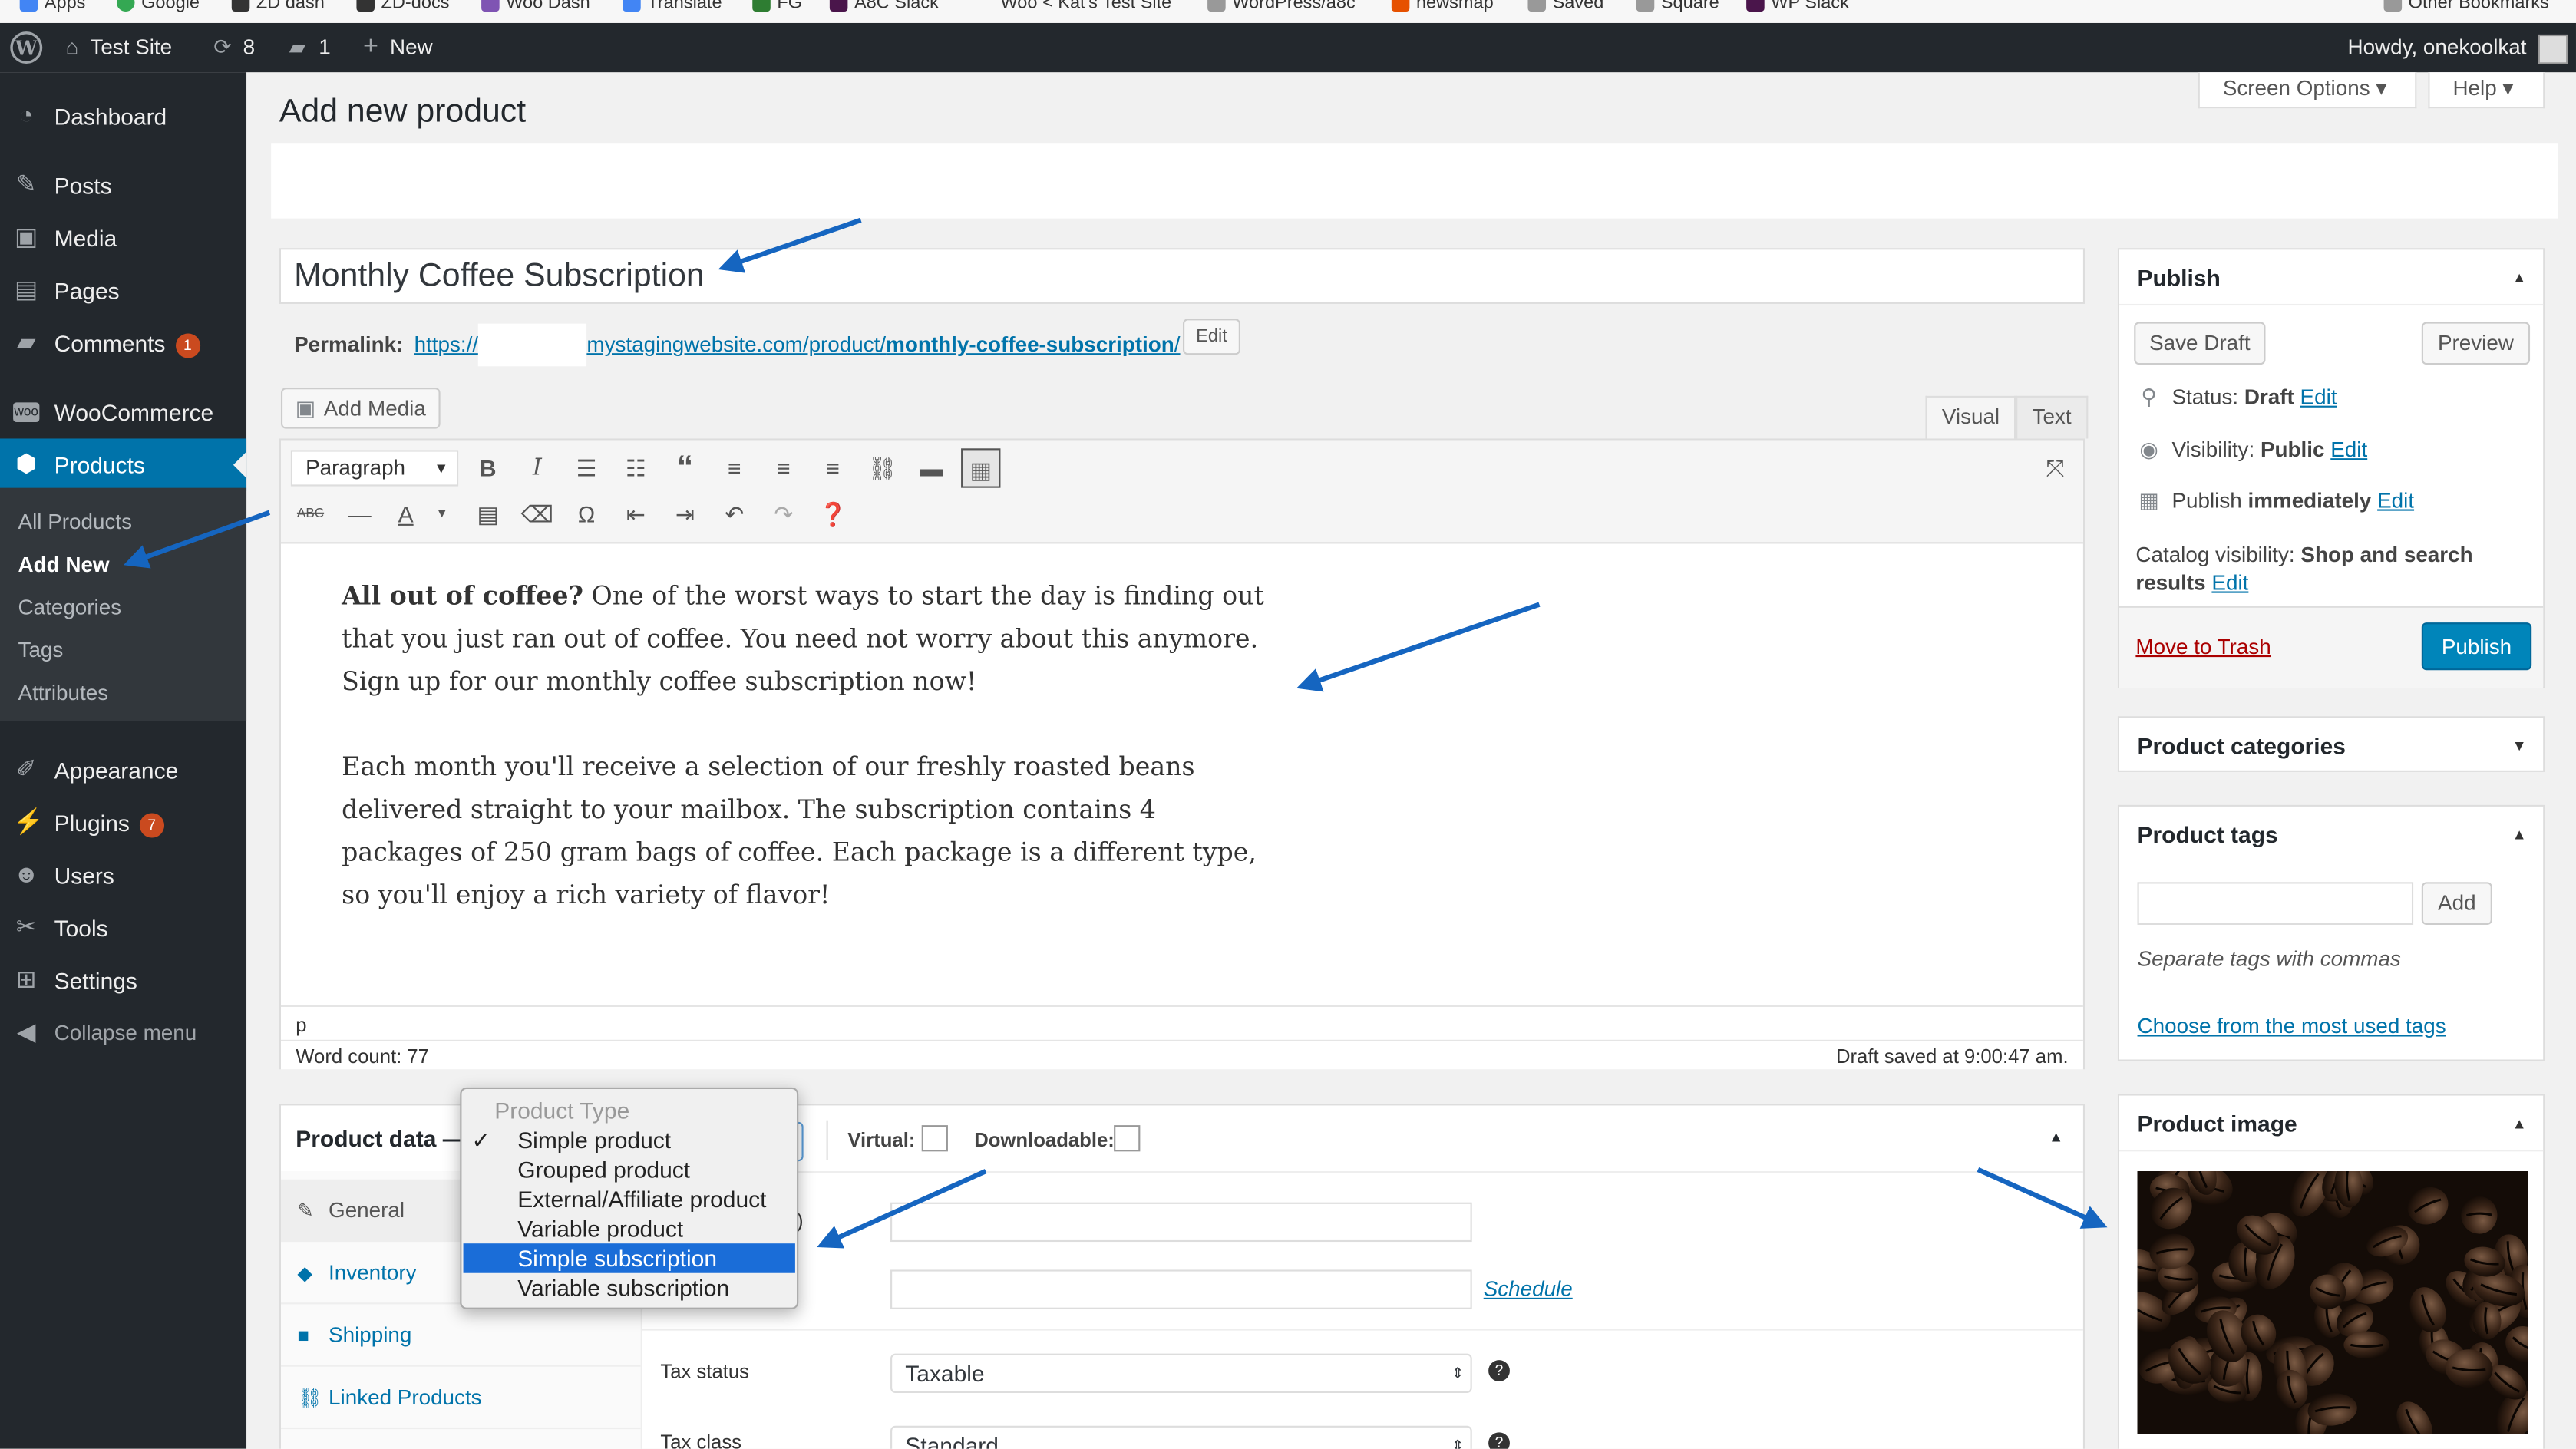  I want to click on annotation-arrow-title, so click(790, 245).